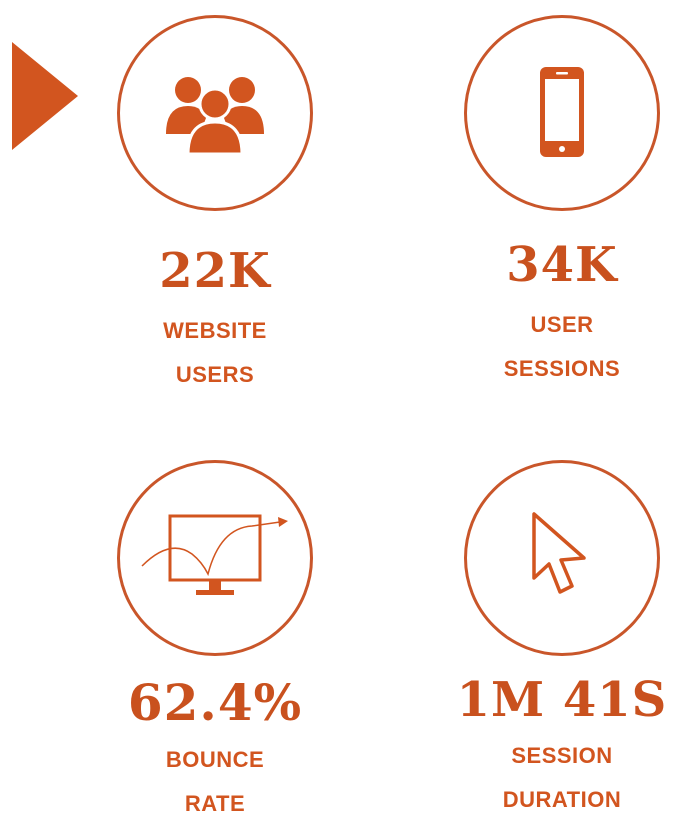 The width and height of the screenshot is (694, 834). What do you see at coordinates (562, 799) in the screenshot?
I see `stat-label-line2: DURATION` at bounding box center [562, 799].